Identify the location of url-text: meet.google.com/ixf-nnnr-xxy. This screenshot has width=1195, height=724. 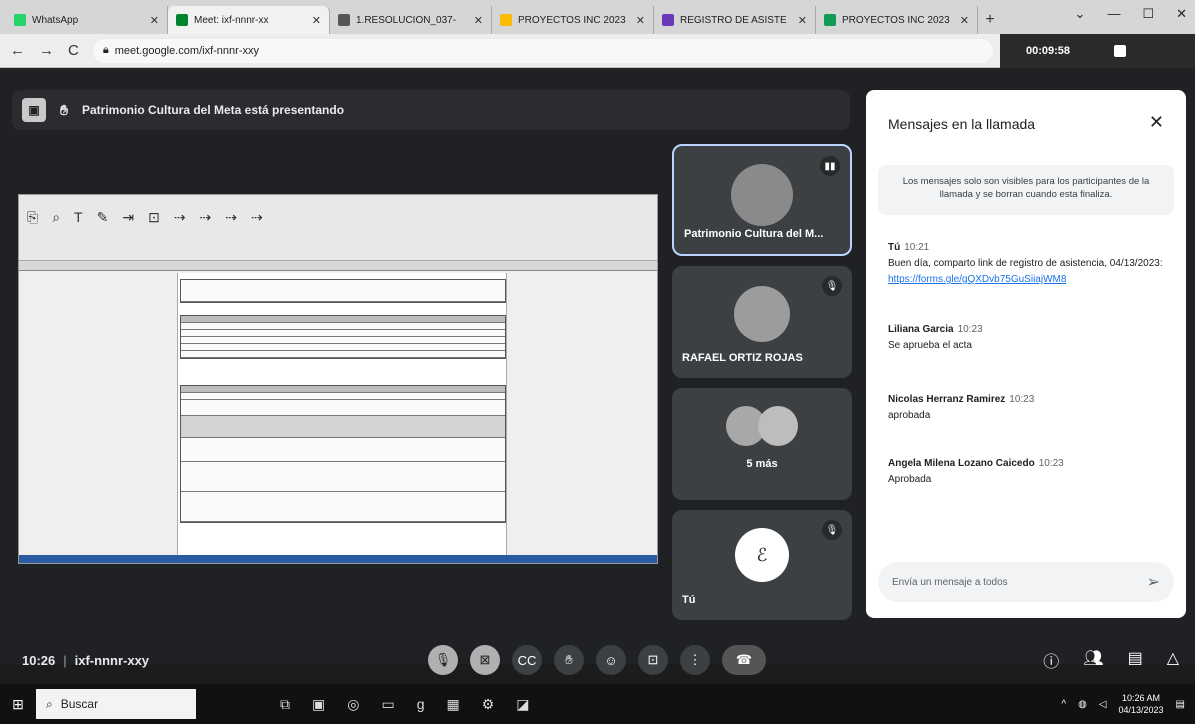
(186, 50).